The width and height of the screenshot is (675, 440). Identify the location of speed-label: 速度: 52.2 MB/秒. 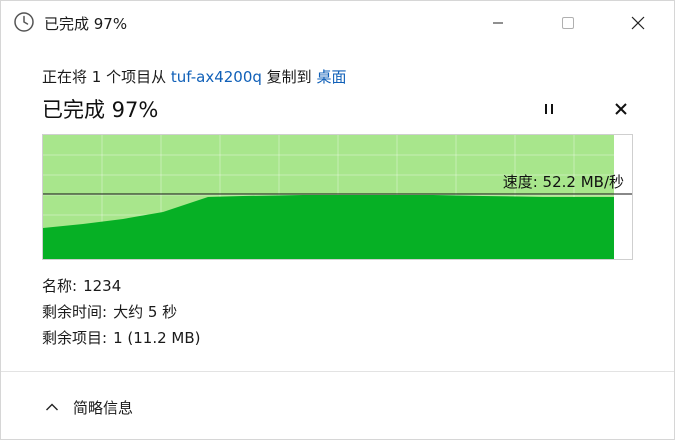
(563, 182).